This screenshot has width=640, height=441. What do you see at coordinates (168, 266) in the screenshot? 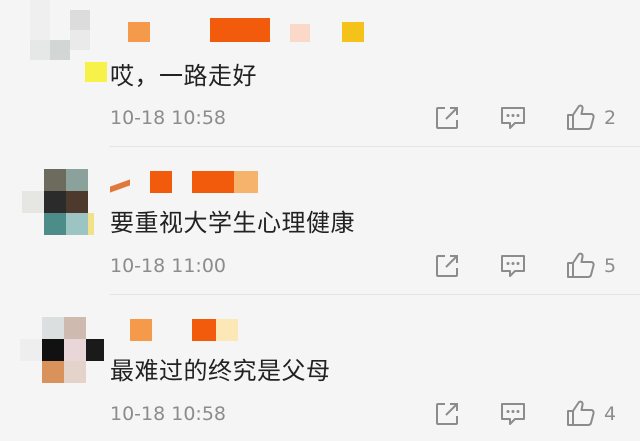
I see `comment-time: 10-18 11:00` at bounding box center [168, 266].